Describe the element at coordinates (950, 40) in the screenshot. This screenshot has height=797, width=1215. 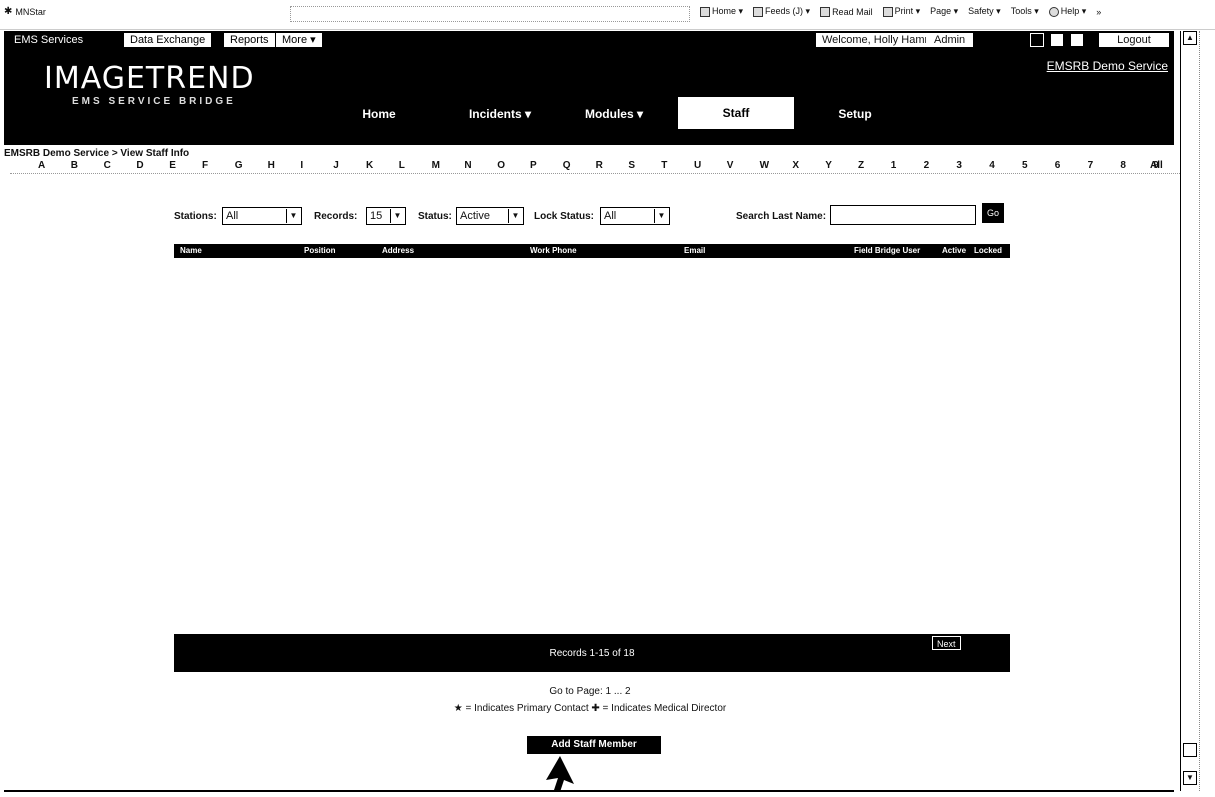
I see `admin-link: Admin` at that location.